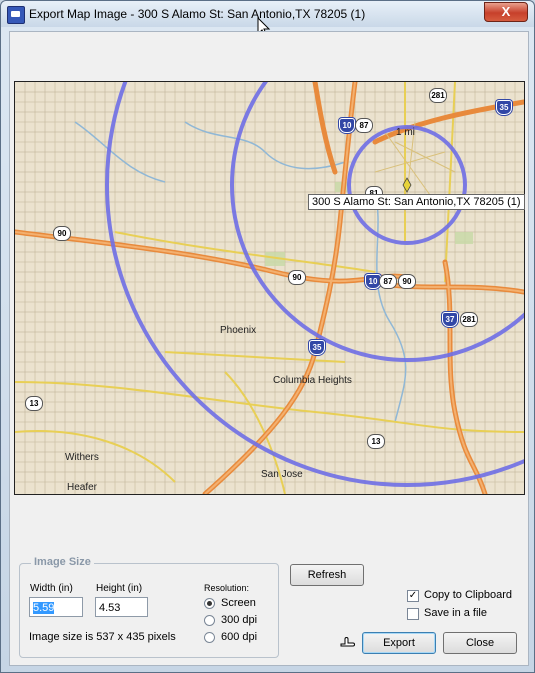  I want to click on window-close-button: X, so click(506, 12).